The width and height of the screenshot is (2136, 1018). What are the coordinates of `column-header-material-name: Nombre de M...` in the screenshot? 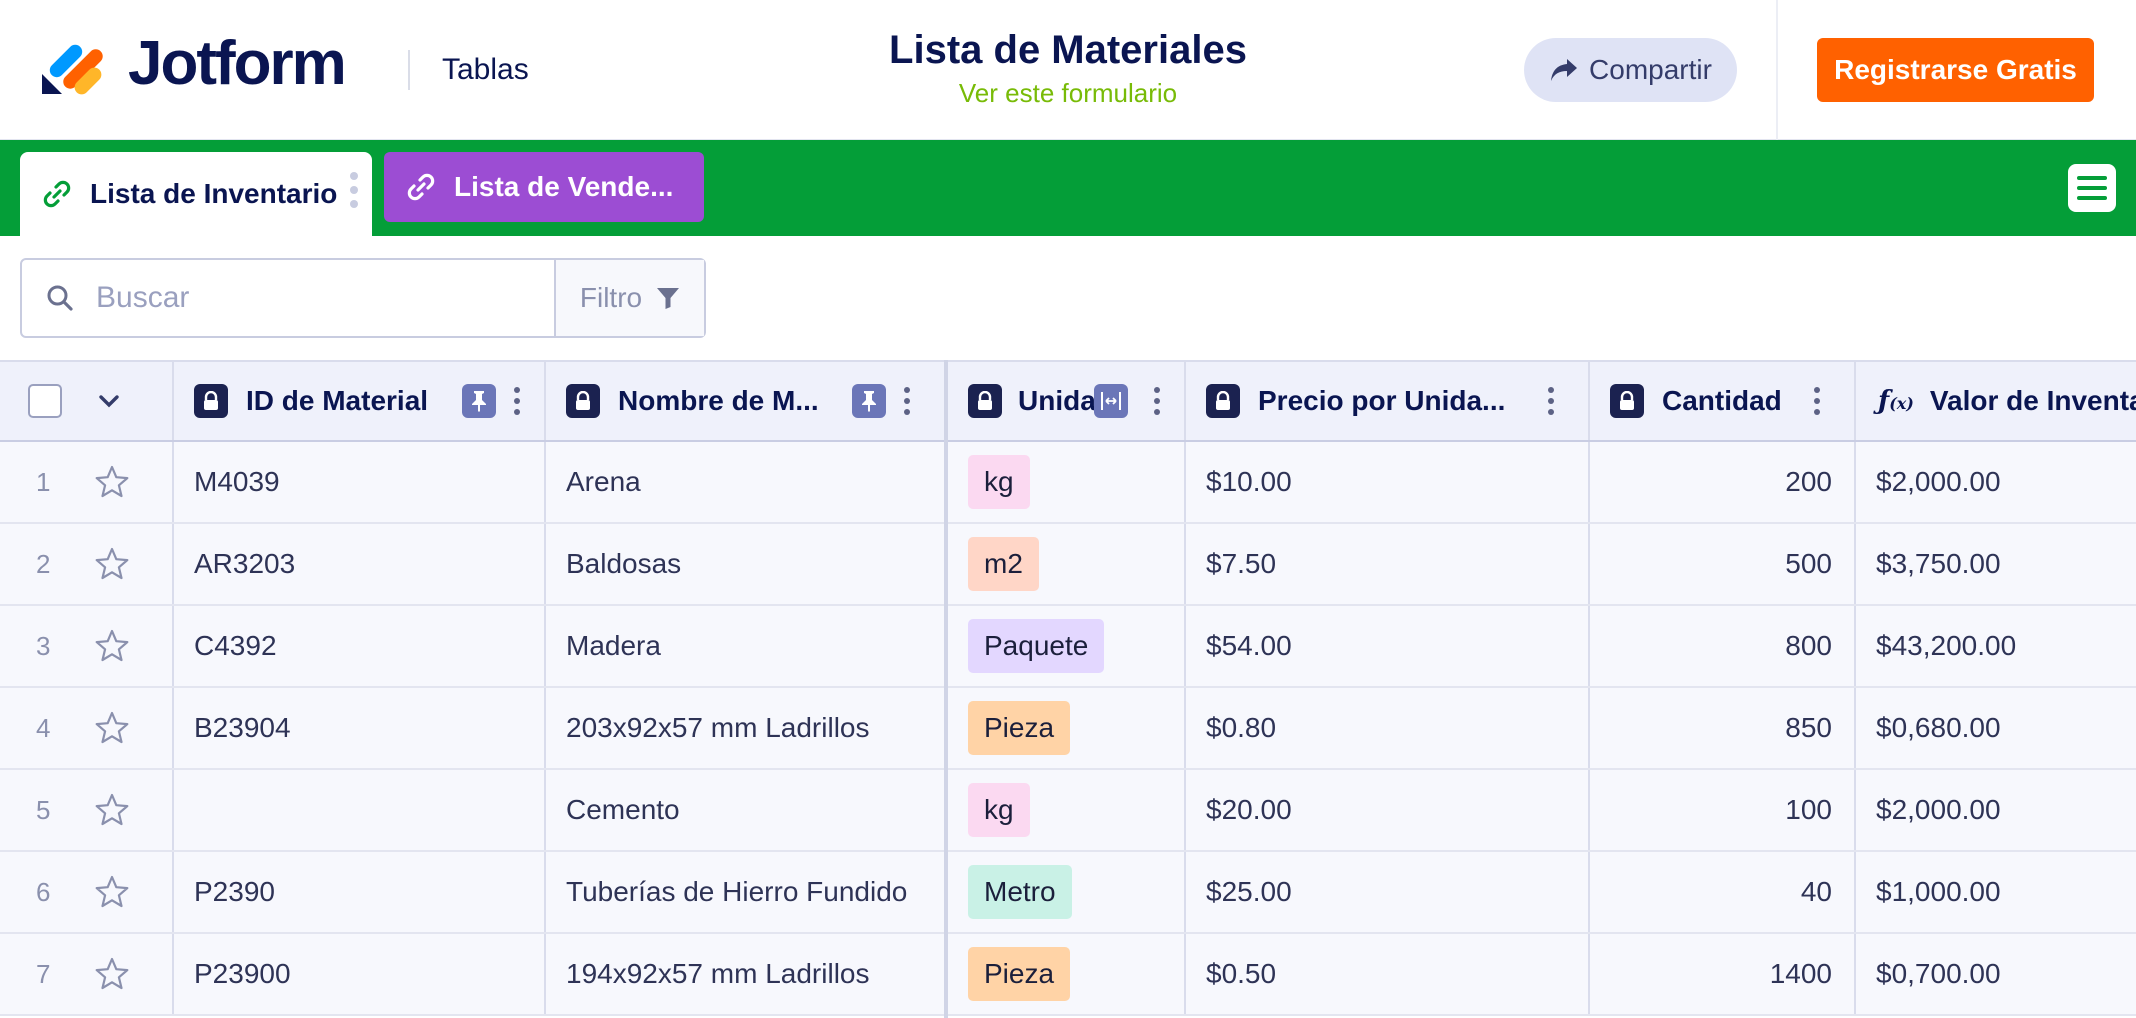 It's located at (746, 401).